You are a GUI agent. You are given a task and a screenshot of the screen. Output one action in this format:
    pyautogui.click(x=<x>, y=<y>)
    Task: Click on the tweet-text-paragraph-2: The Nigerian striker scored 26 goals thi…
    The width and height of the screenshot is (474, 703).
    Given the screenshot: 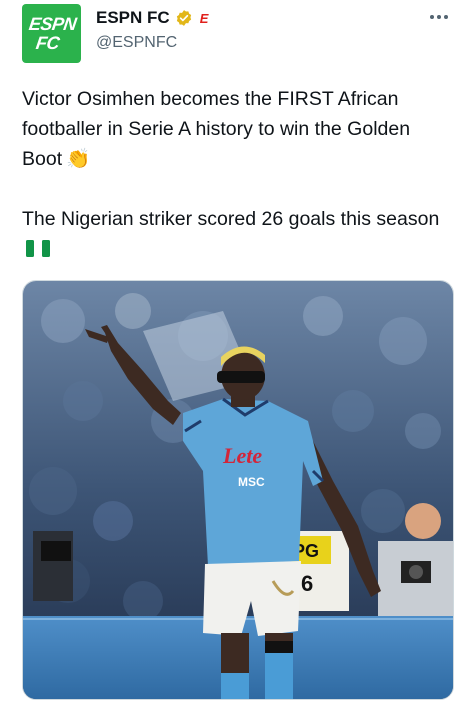 What is the action you would take?
    pyautogui.click(x=237, y=234)
    